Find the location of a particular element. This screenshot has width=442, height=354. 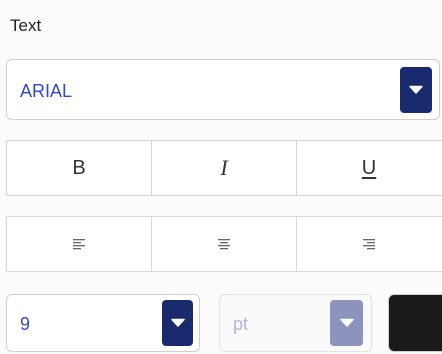

font-size-dropdown-button is located at coordinates (177, 323).